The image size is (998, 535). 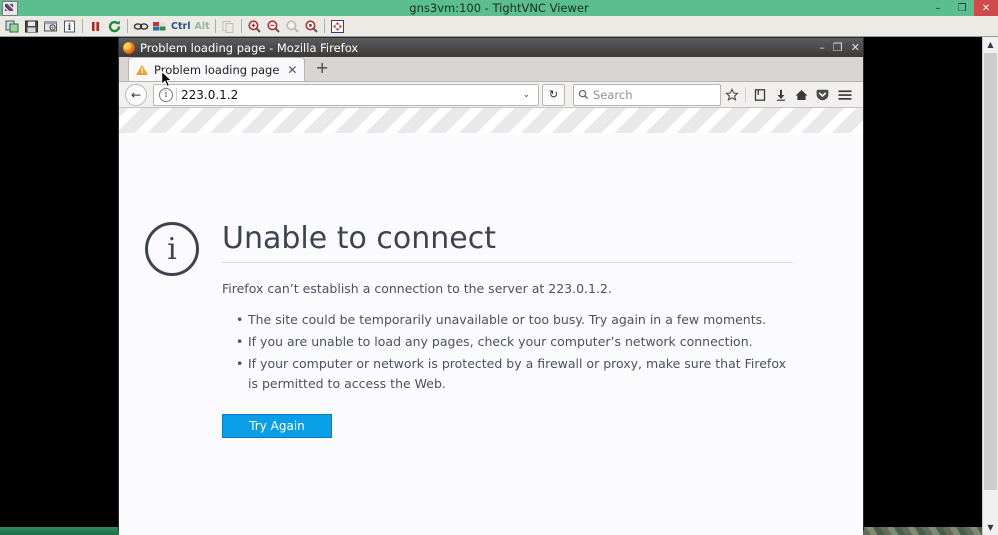 I want to click on close-tab-icon: ✕, so click(x=292, y=70).